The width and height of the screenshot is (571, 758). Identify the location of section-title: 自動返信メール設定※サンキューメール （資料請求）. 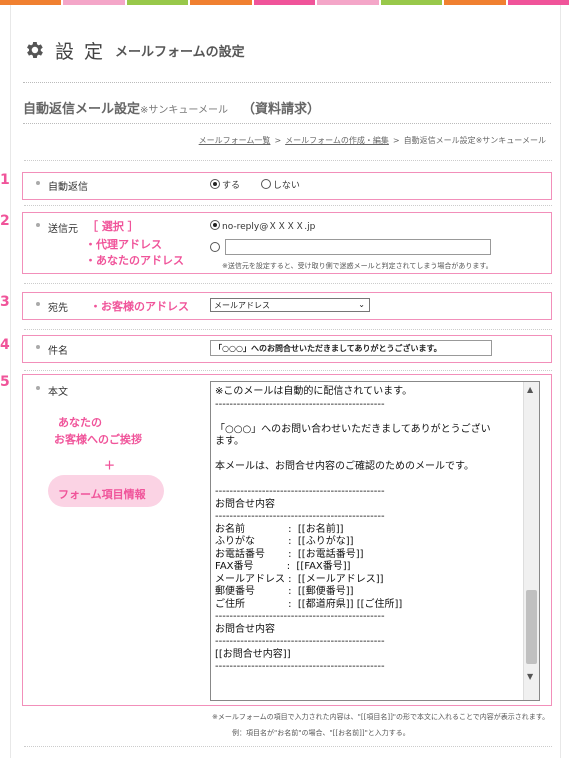
(171, 107).